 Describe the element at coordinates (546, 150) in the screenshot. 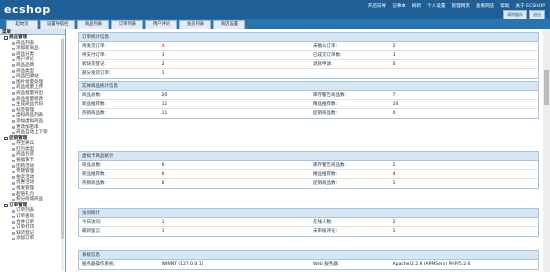

I see `main-scrollbar` at that location.